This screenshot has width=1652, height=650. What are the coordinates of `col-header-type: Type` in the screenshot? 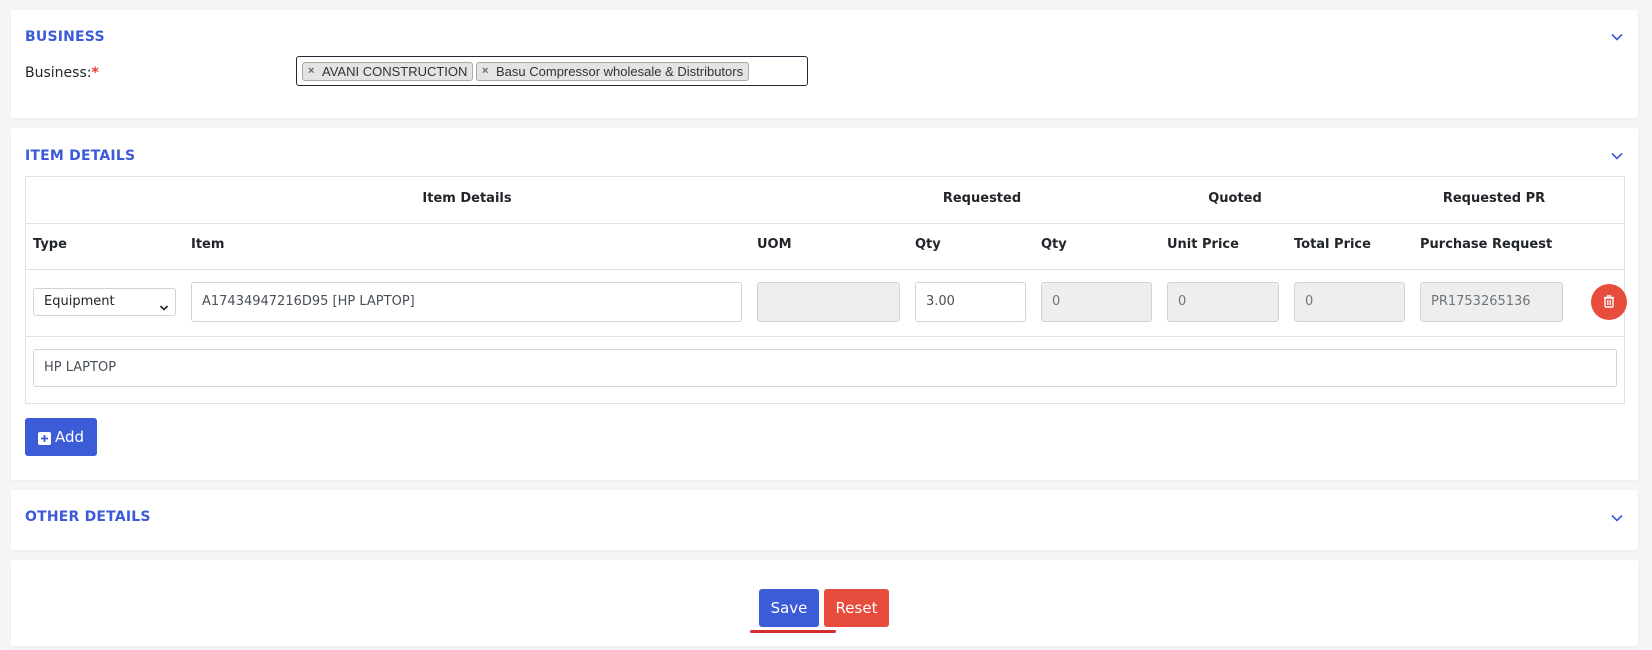 It's located at (50, 244).